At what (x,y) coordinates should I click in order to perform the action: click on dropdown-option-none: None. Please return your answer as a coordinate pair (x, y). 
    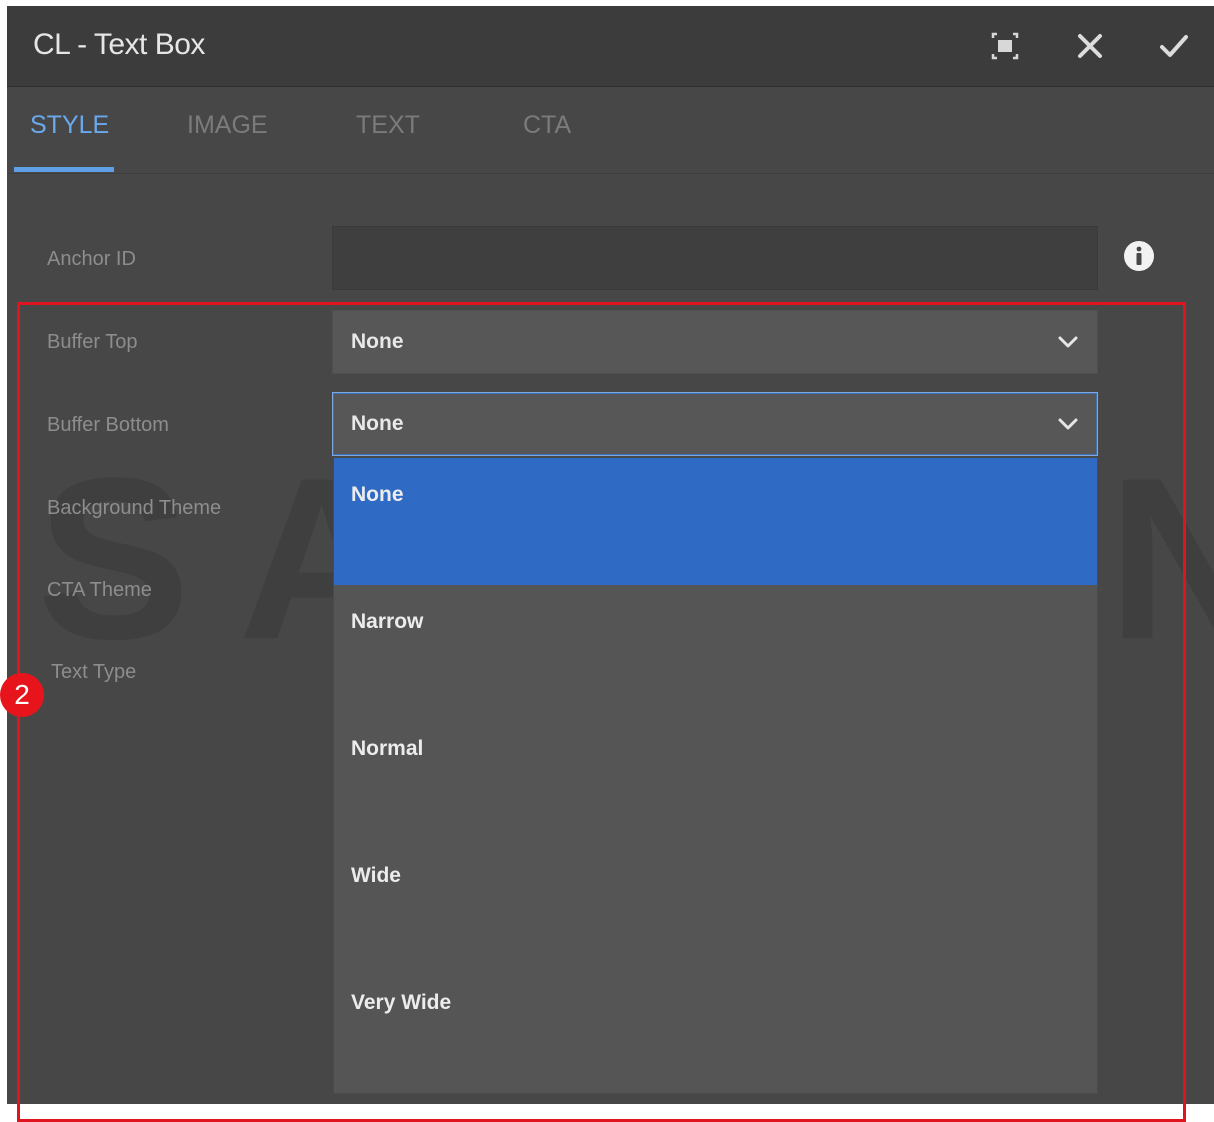
    Looking at the image, I should click on (715, 521).